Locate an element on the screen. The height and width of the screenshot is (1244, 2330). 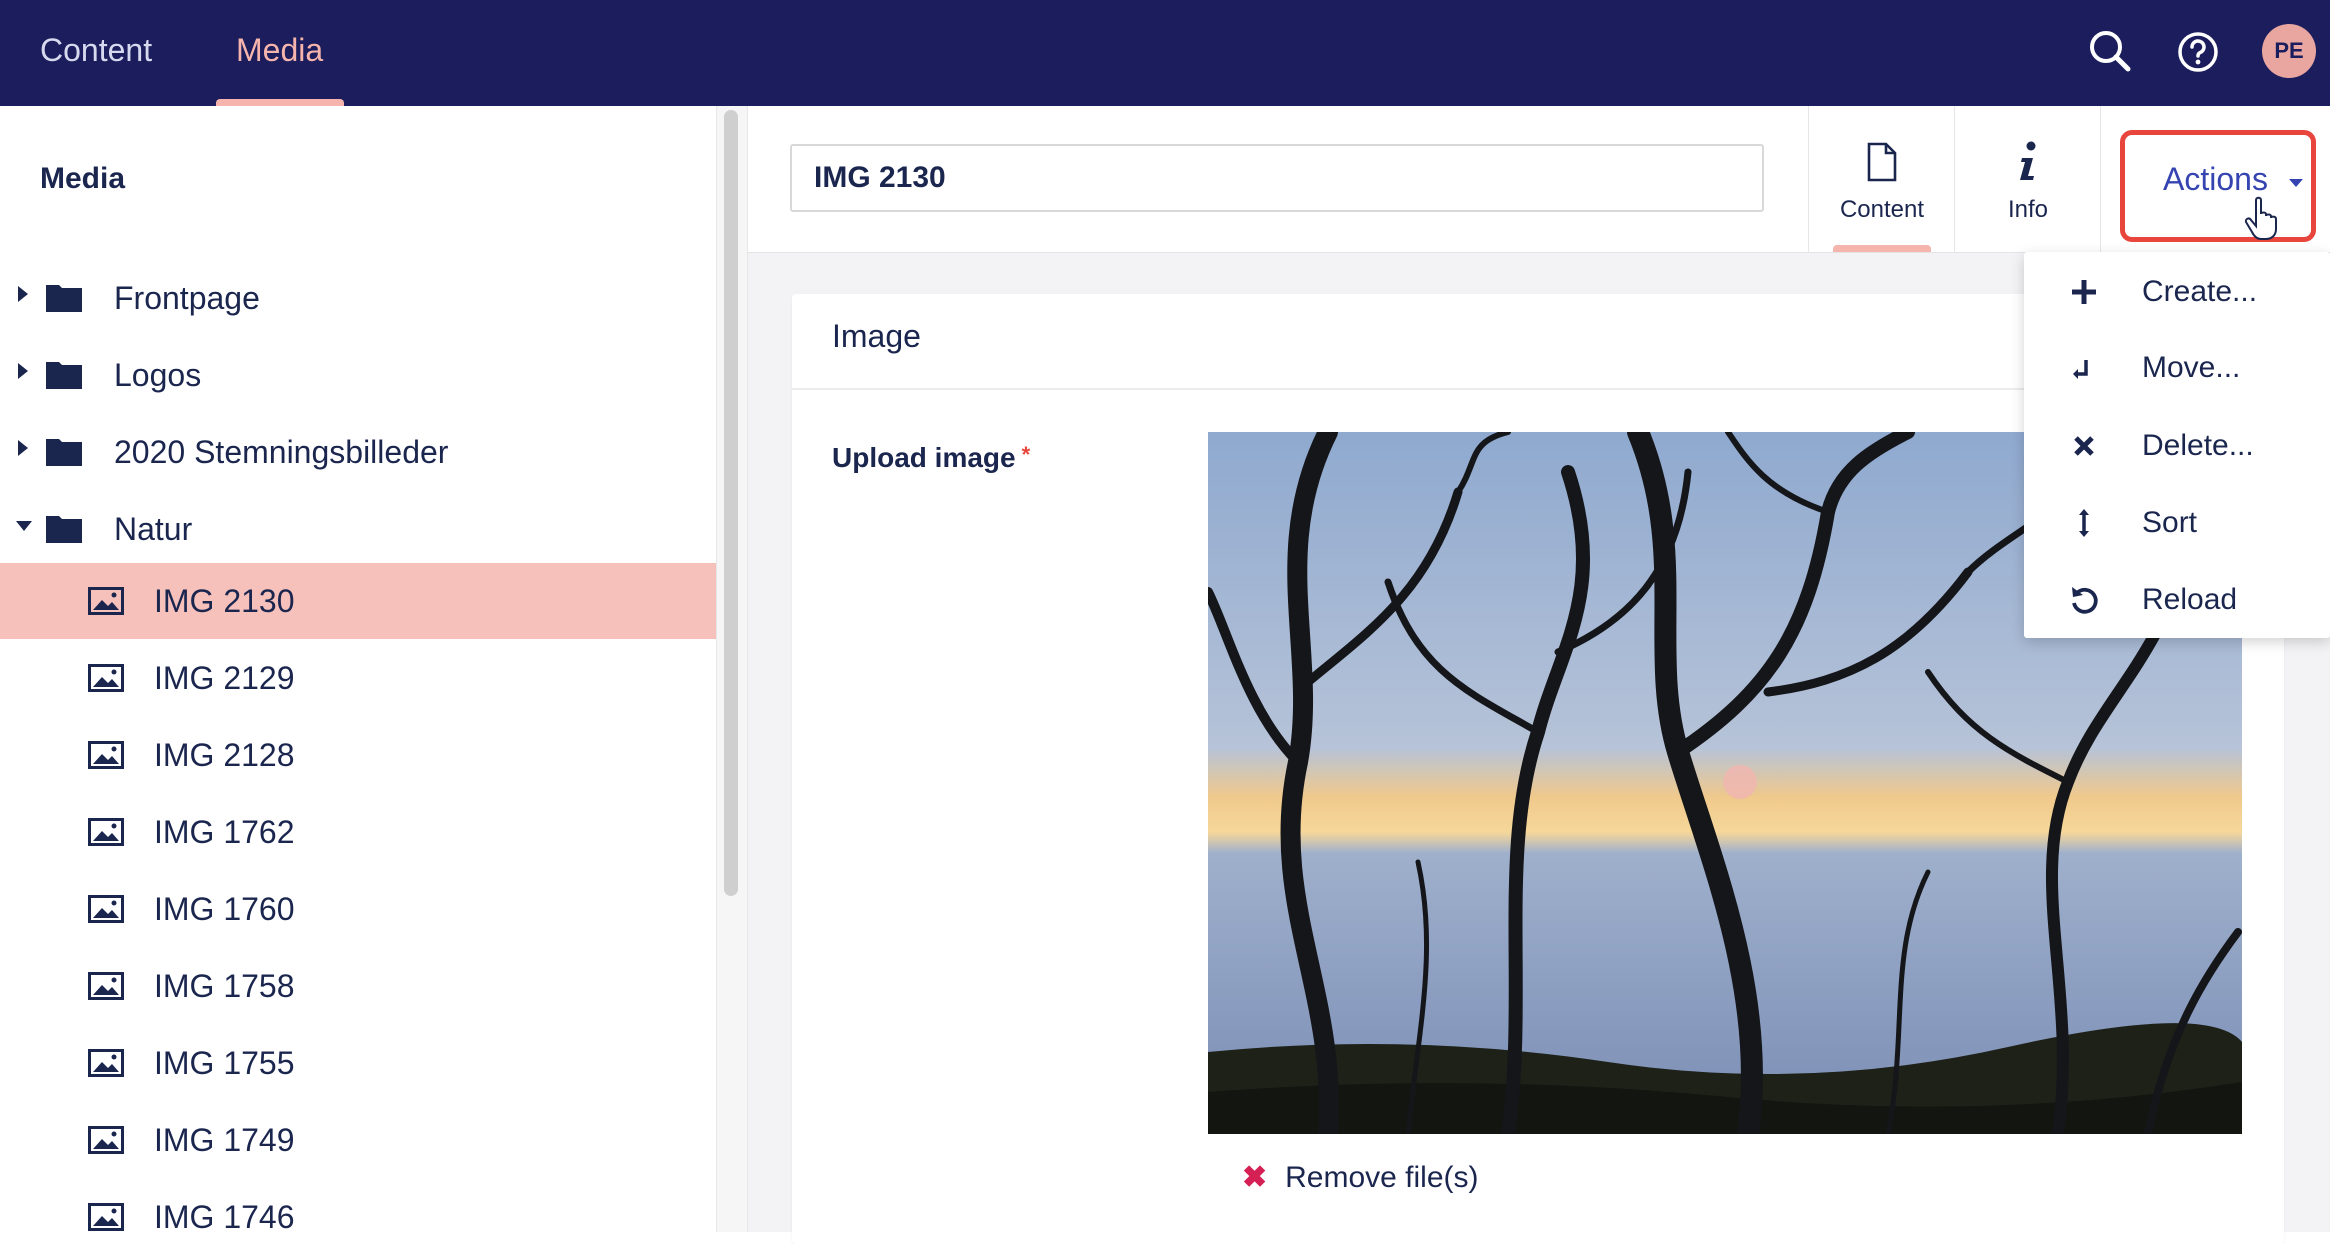
tree-item-img-1760: IMG 1760 is located at coordinates (358, 909).